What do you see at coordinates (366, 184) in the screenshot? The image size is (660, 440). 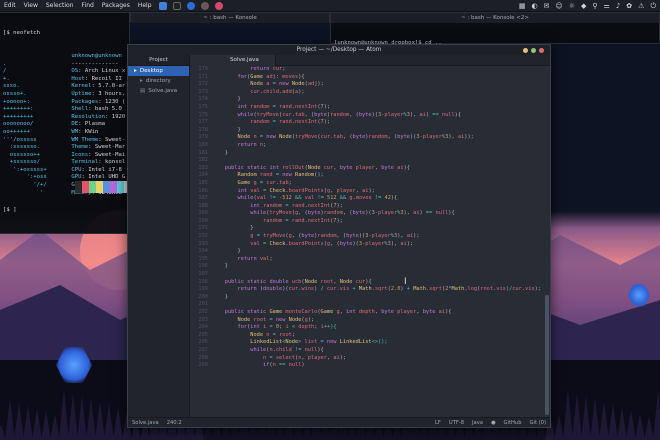 I see `code-line: 185 Game g = cur.tab;` at bounding box center [366, 184].